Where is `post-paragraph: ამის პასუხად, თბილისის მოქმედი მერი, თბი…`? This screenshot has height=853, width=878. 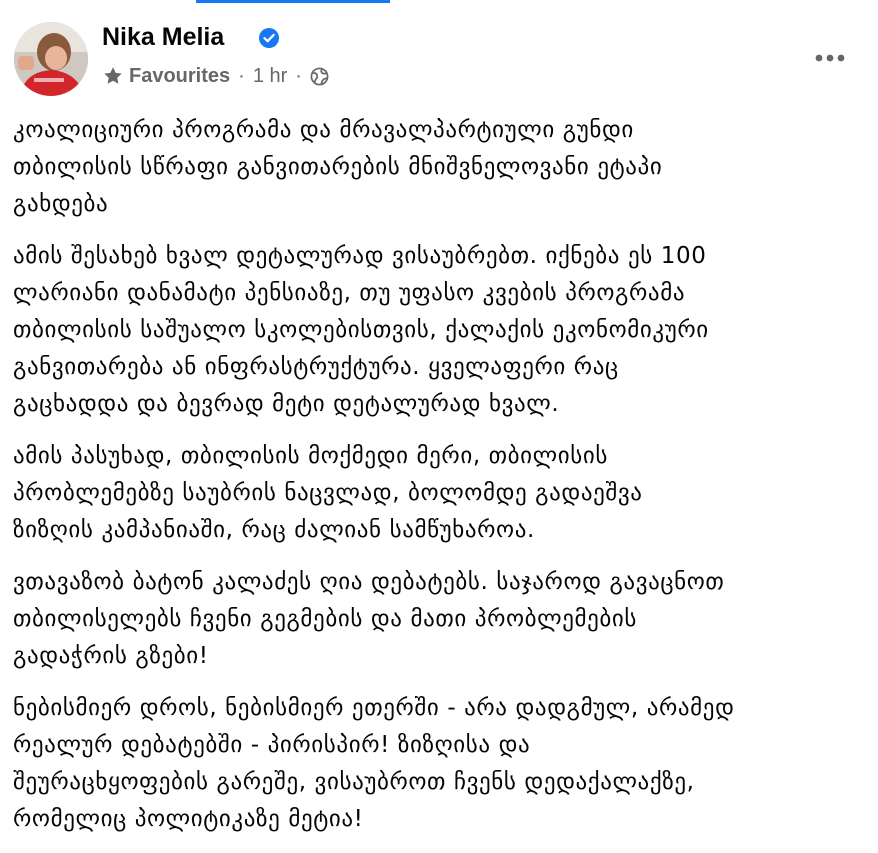
post-paragraph: ამის პასუხად, თბილისის მოქმედი მერი, თბი… is located at coordinates (328, 493).